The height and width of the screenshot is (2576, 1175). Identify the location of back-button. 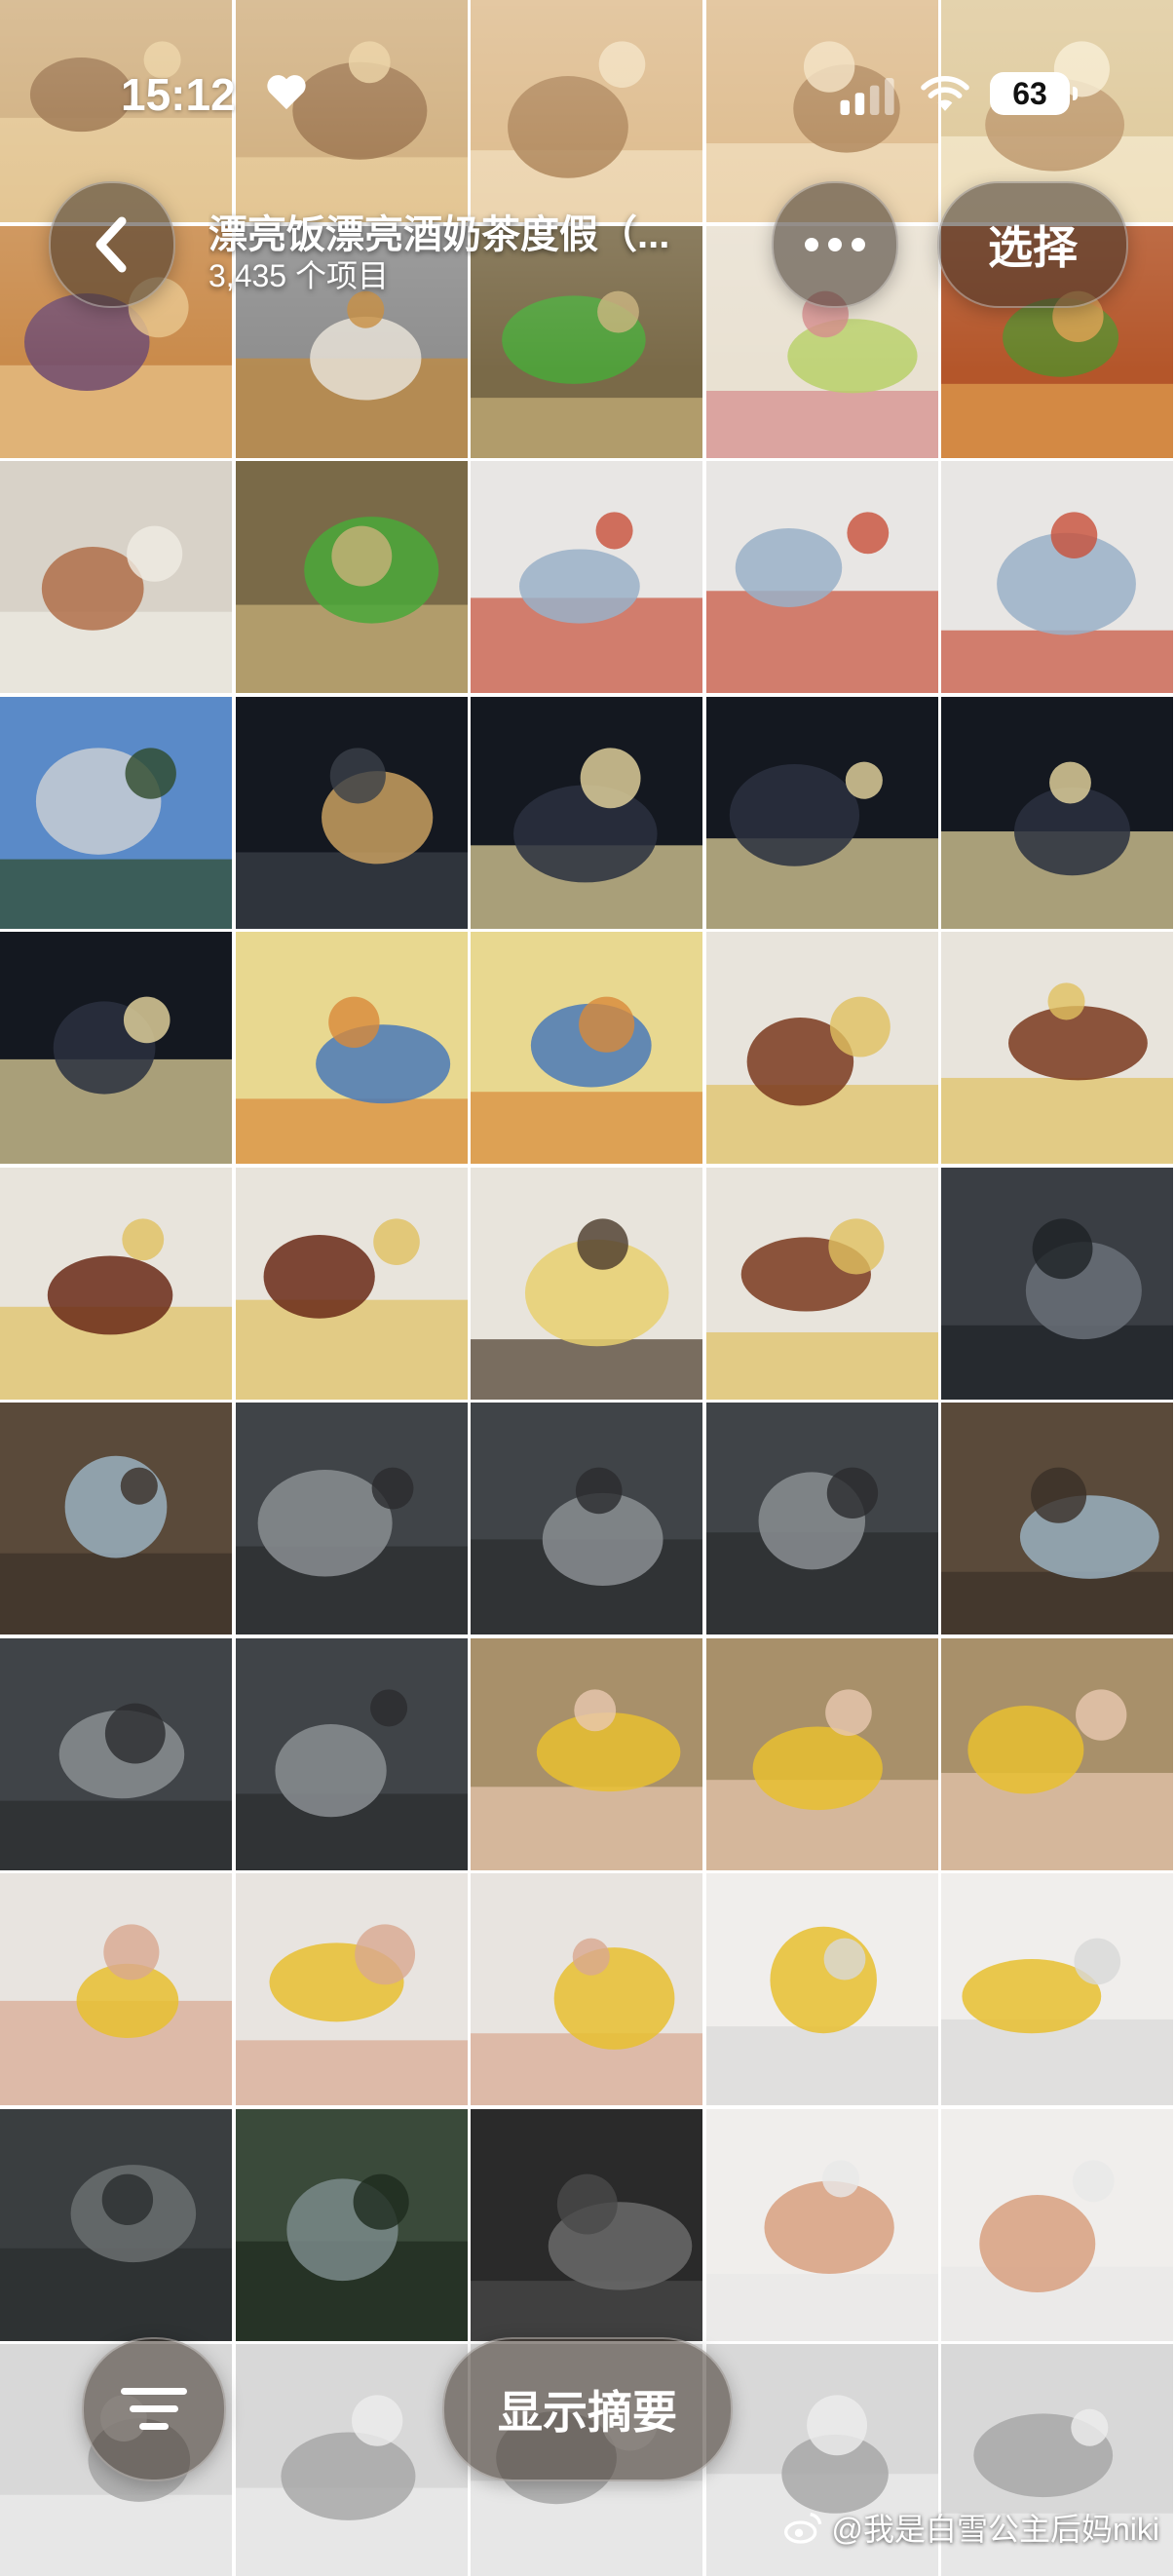
(112, 244).